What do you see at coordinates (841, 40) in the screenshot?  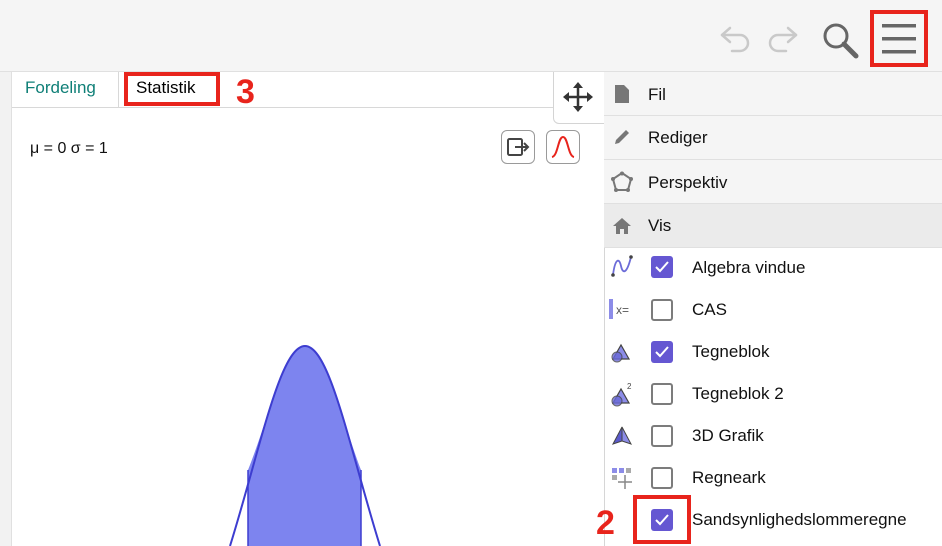 I see `search-icon` at bounding box center [841, 40].